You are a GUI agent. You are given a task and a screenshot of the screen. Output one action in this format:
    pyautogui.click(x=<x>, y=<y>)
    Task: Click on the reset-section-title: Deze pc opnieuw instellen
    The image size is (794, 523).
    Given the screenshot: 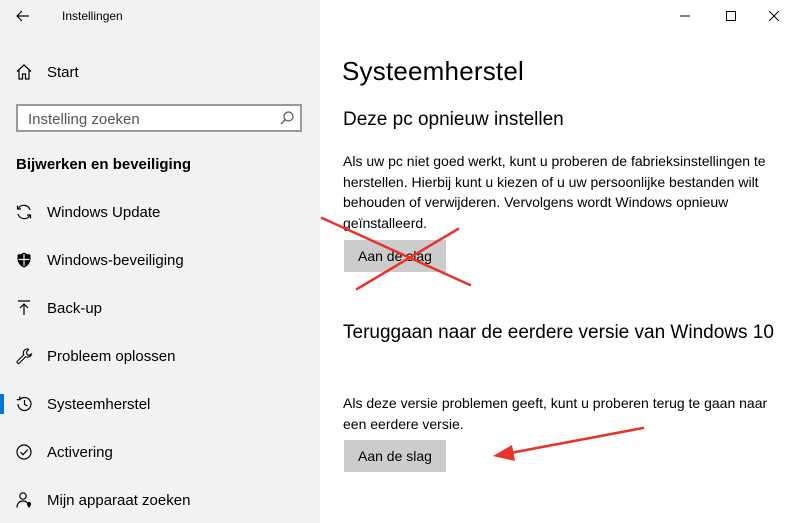 What is the action you would take?
    pyautogui.click(x=453, y=119)
    